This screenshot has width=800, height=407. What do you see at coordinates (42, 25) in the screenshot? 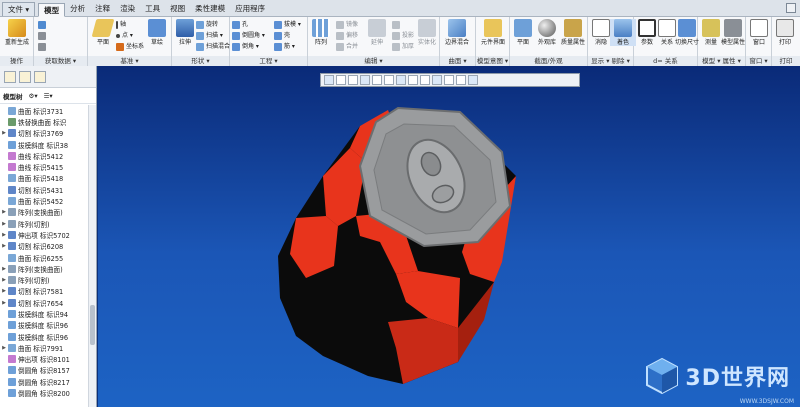
I see `copy-geometry-button` at bounding box center [42, 25].